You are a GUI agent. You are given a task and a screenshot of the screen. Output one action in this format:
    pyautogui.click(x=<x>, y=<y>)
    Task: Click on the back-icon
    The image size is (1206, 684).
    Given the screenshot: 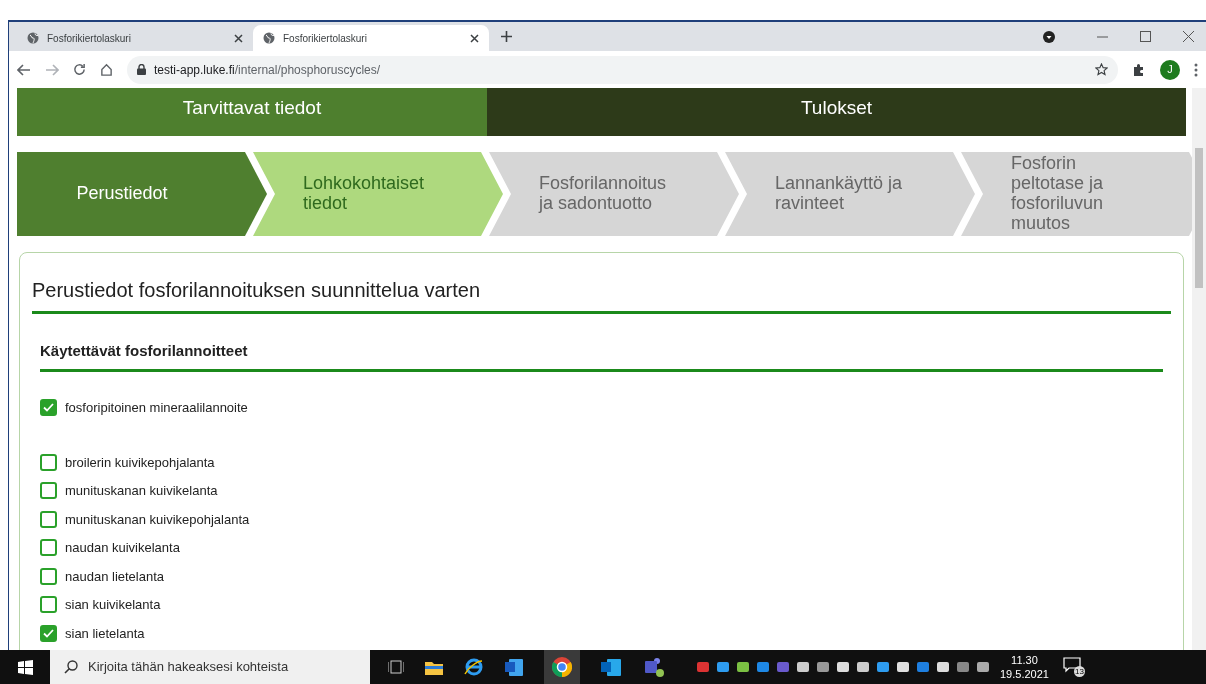 What is the action you would take?
    pyautogui.click(x=24, y=69)
    